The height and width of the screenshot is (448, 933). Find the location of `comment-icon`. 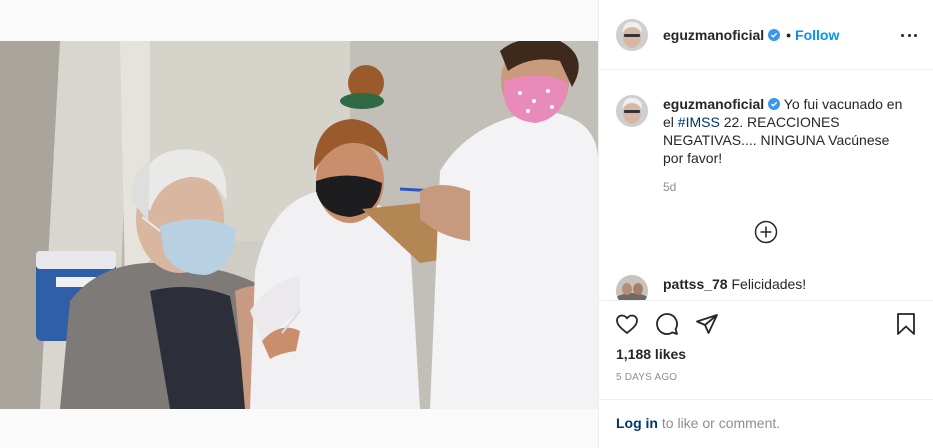

comment-icon is located at coordinates (667, 324).